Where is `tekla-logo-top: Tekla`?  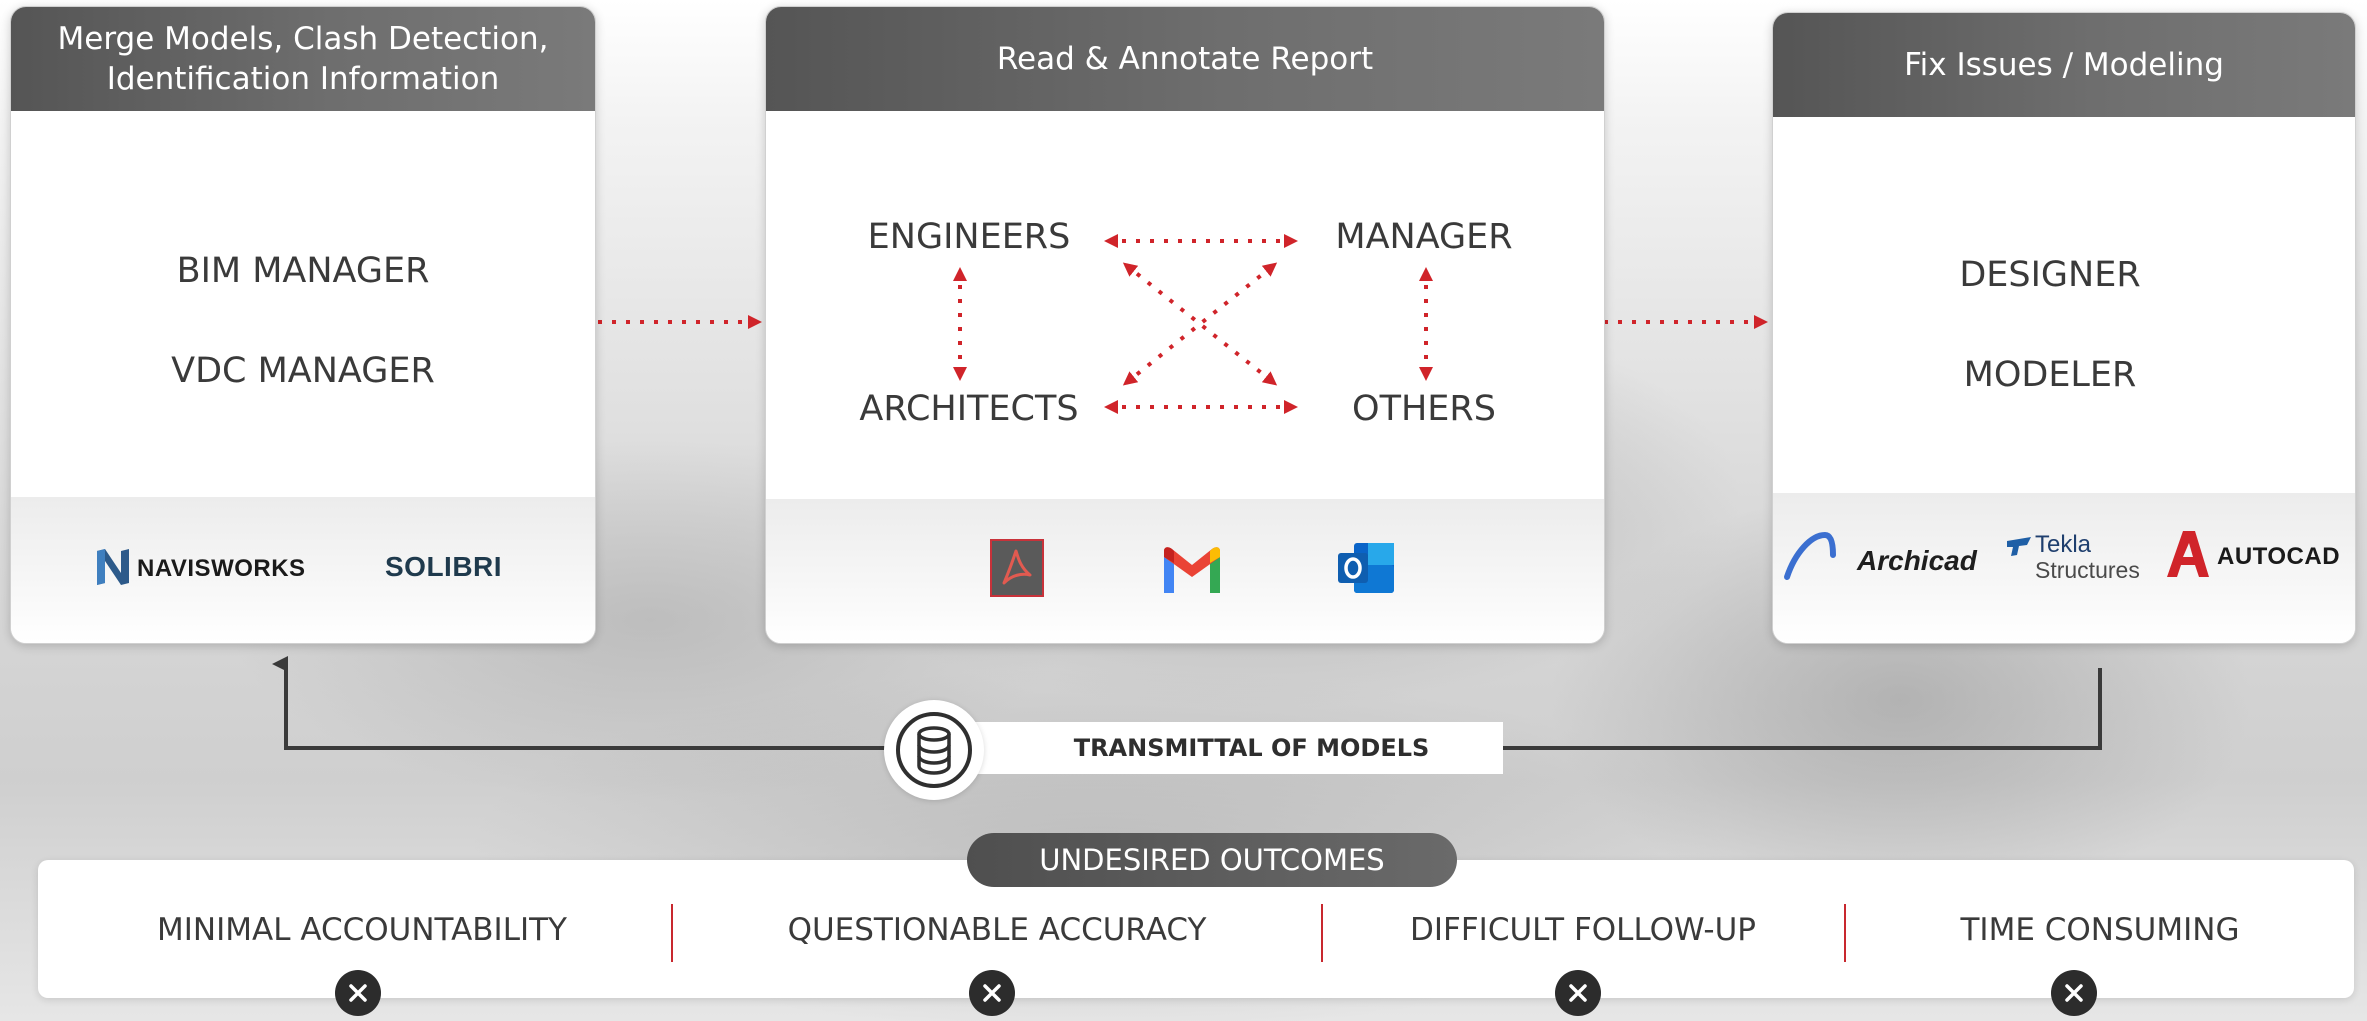 tekla-logo-top: Tekla is located at coordinates (2063, 544).